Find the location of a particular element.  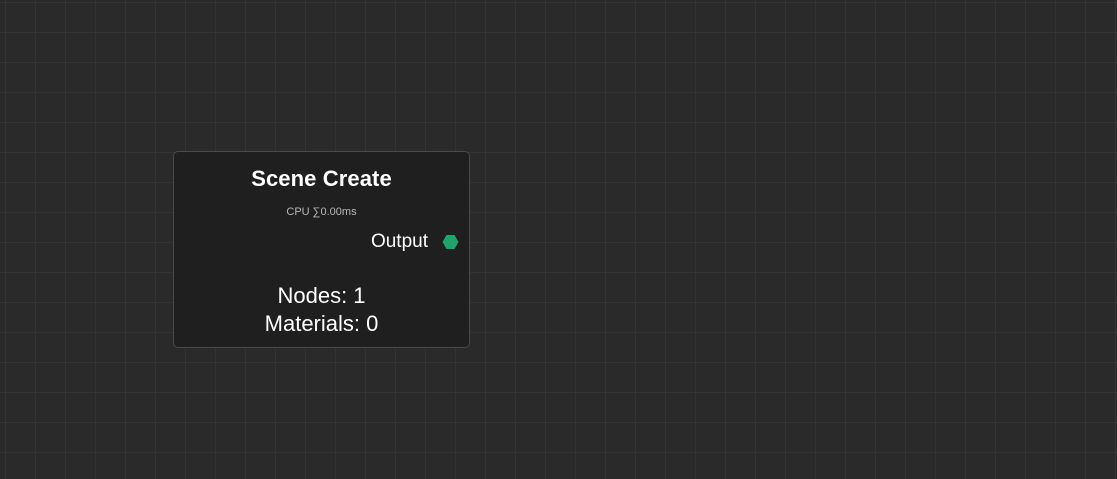

node-info: Nodes: 1 Materials: 0 is located at coordinates (321, 310).